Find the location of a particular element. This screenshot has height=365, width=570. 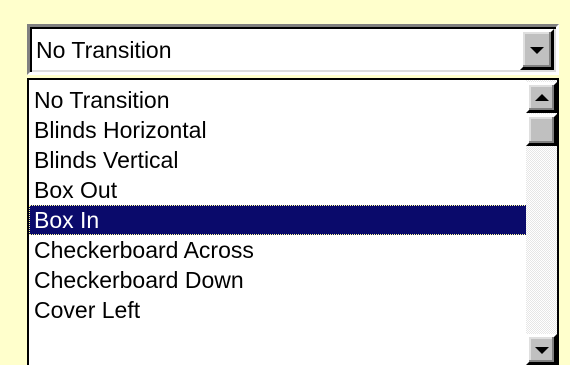

scroll-down-button is located at coordinates (541, 349).